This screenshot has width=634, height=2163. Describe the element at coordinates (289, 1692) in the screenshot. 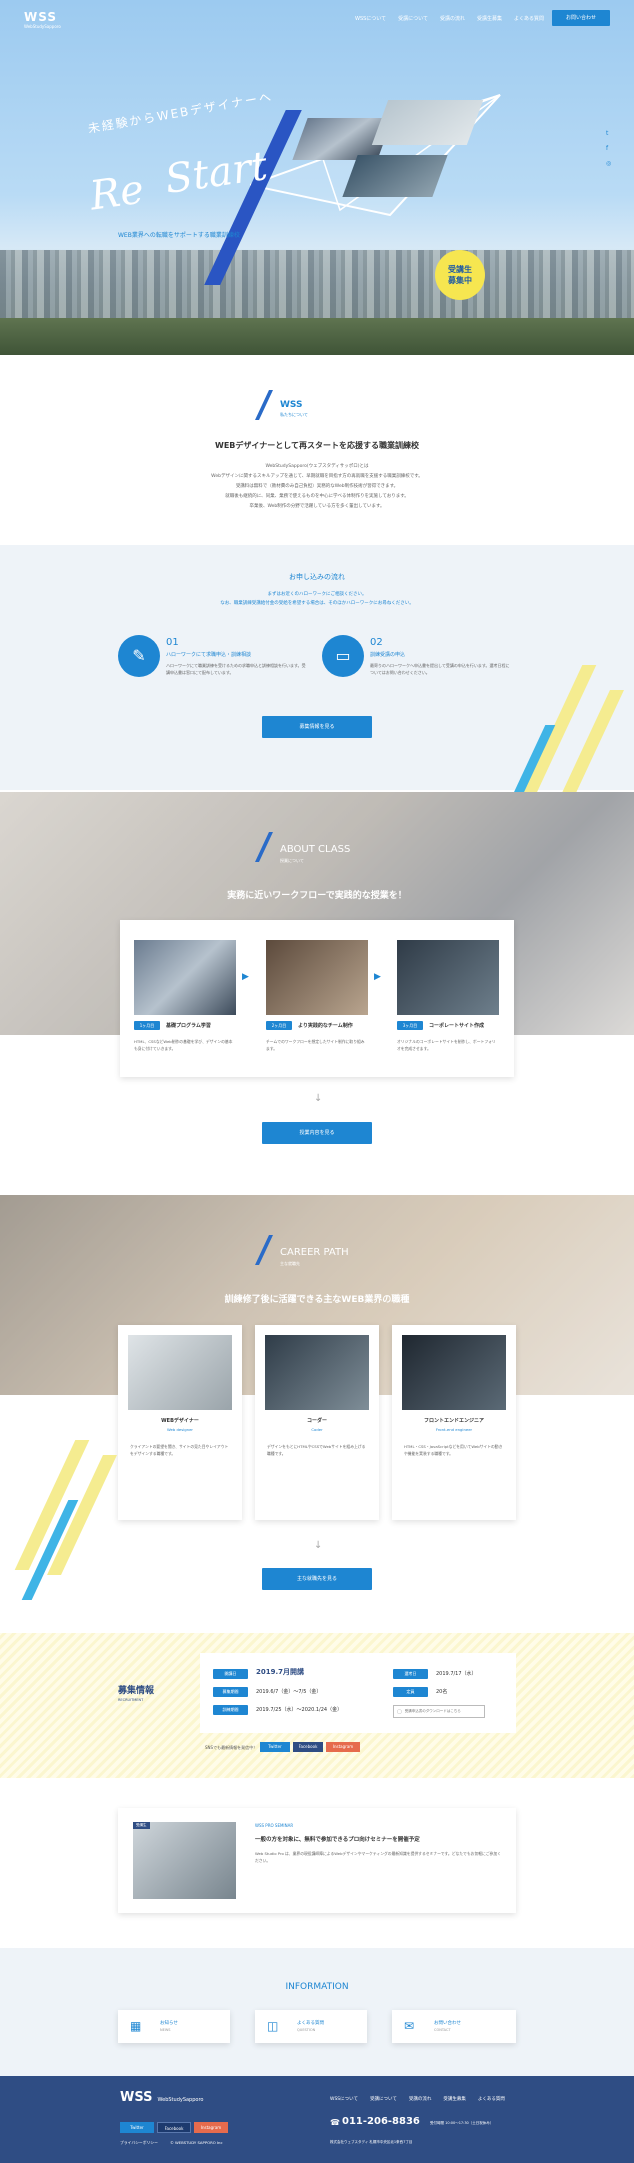

I see `recruit-value: 2019.6/7（金）〜7/5（金）` at that location.